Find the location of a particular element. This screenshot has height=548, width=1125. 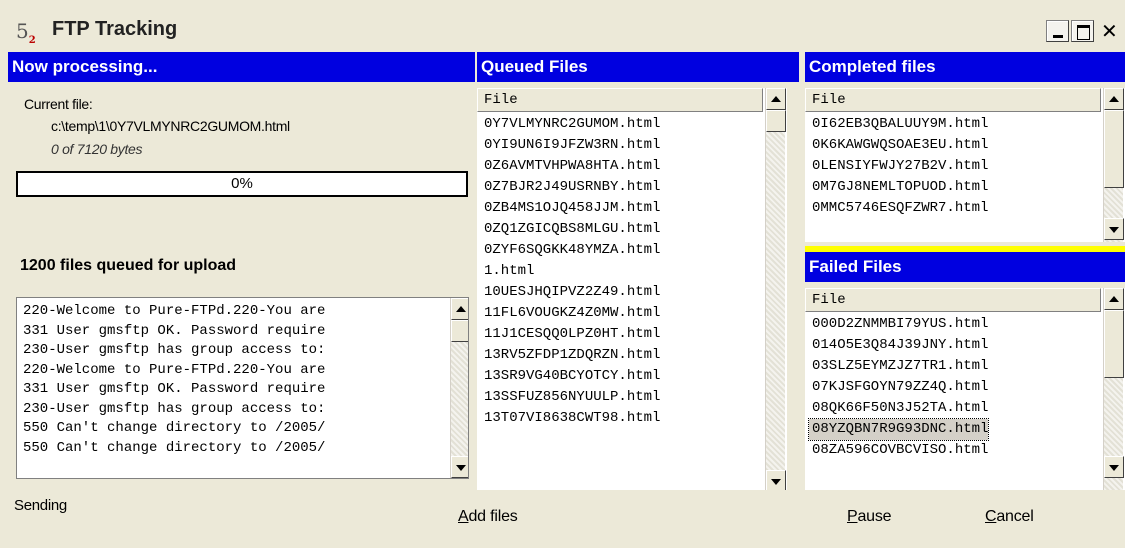

queued-file-column-header: File is located at coordinates (620, 100).